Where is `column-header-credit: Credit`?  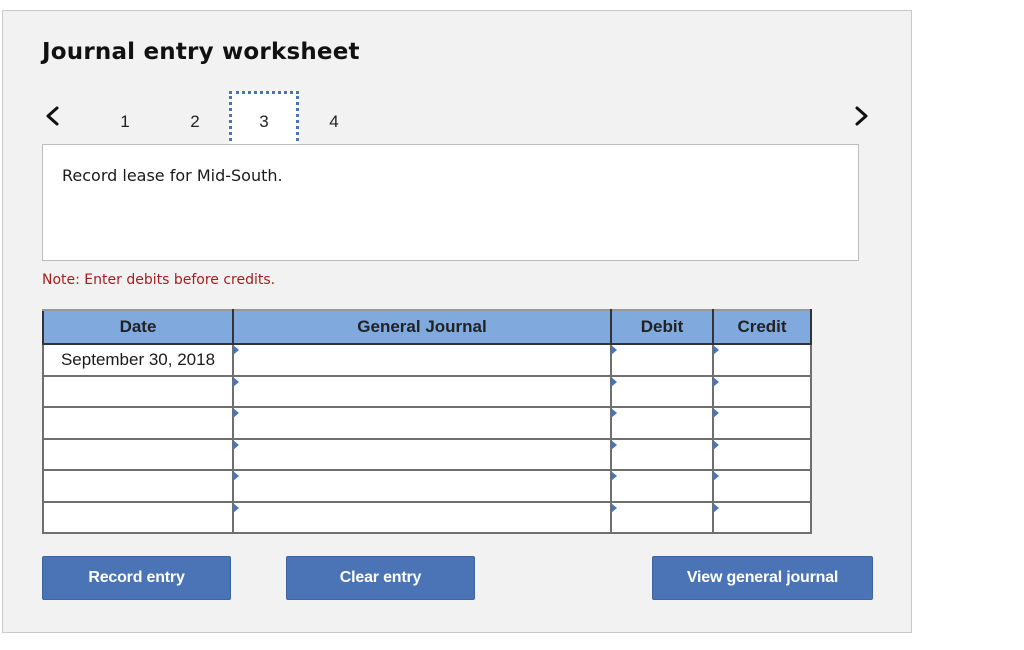
column-header-credit: Credit is located at coordinates (762, 327).